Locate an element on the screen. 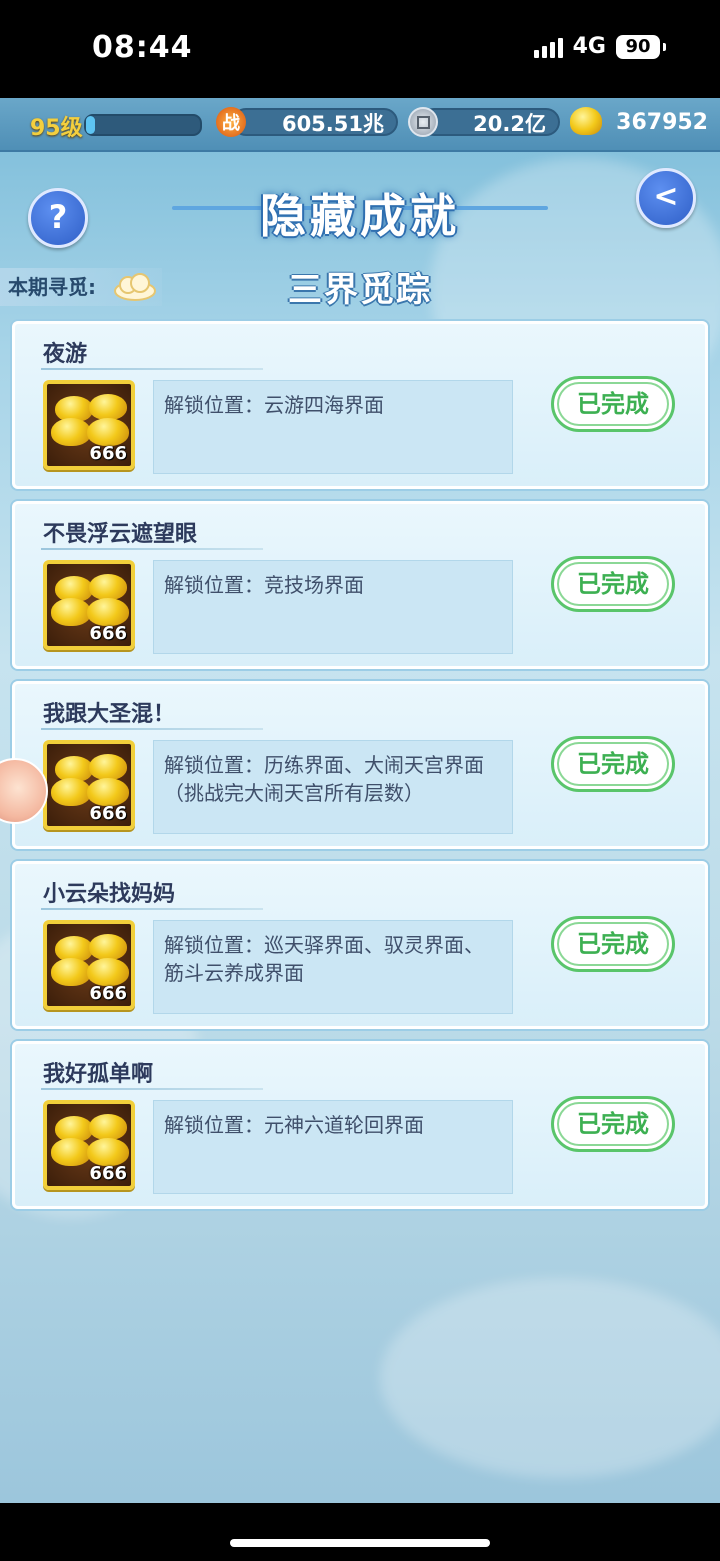 Image resolution: width=720 pixels, height=1561 pixels. achievement-card: 不畏浮云遮望眼 666 解锁位置：竞技场界面 已完成 is located at coordinates (360, 585).